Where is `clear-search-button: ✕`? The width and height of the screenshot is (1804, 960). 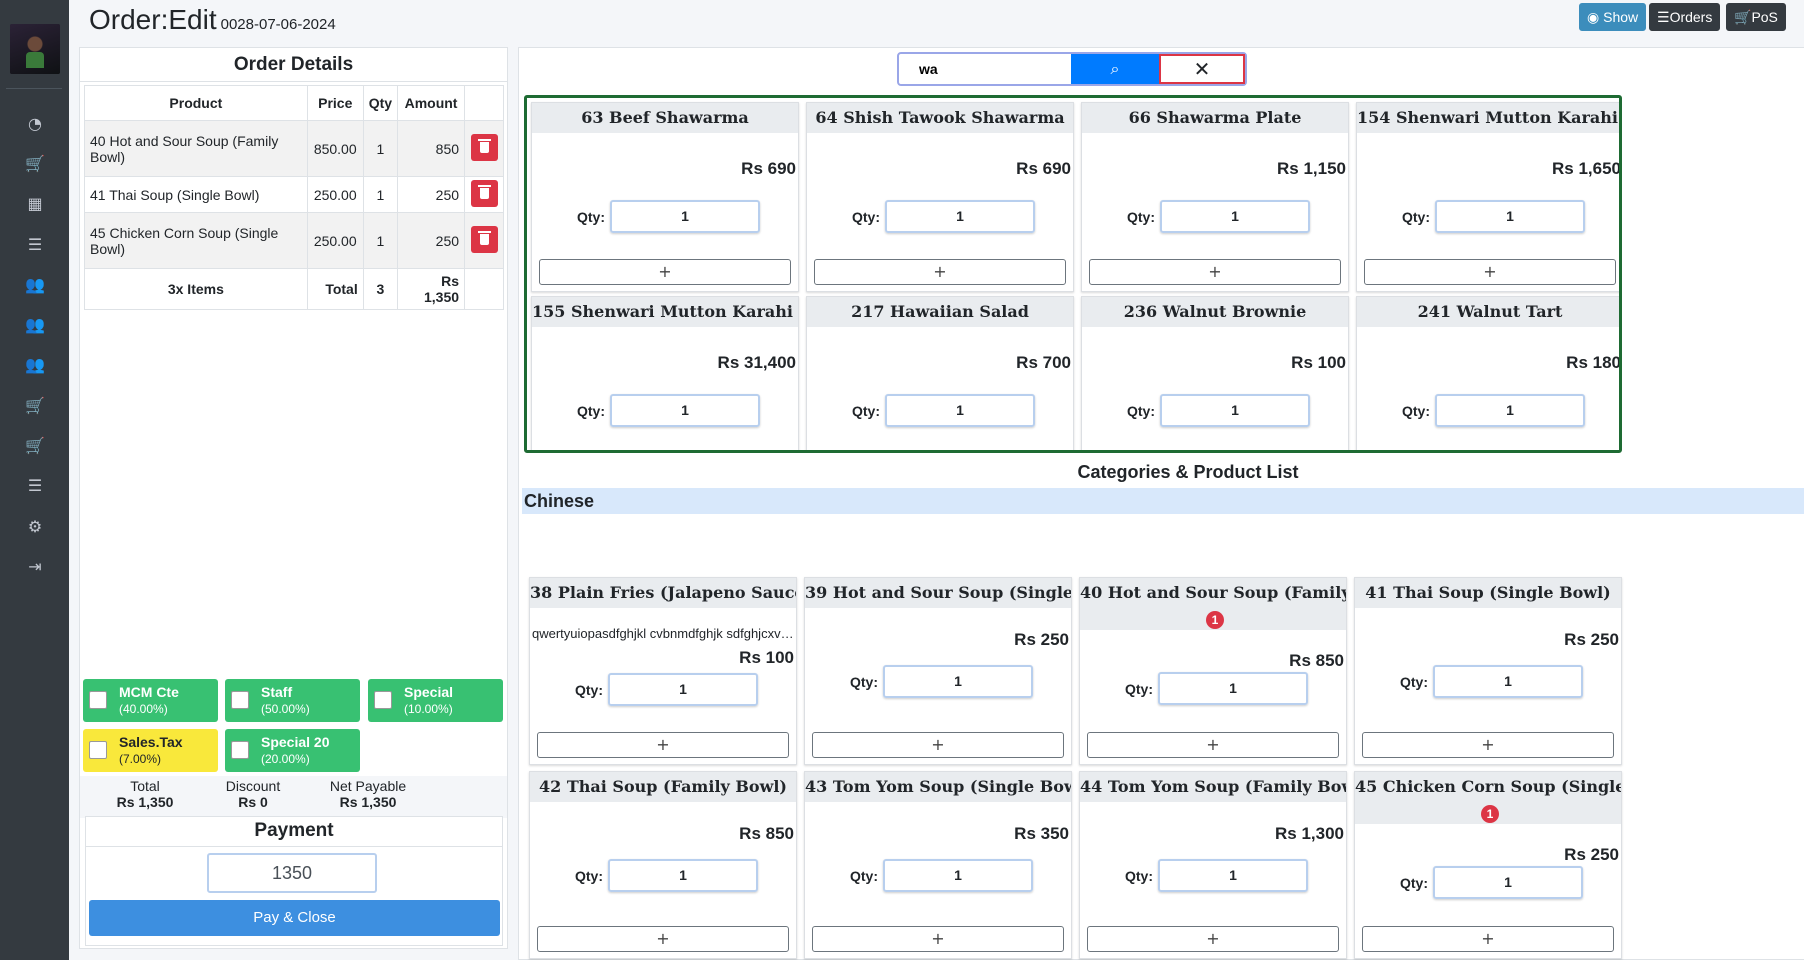
clear-search-button: ✕ is located at coordinates (1202, 69).